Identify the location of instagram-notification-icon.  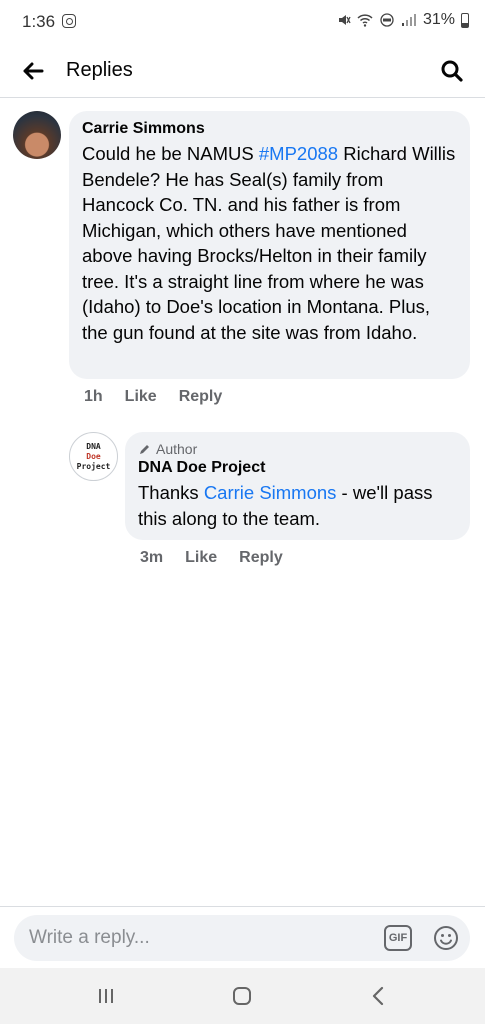
(69, 21).